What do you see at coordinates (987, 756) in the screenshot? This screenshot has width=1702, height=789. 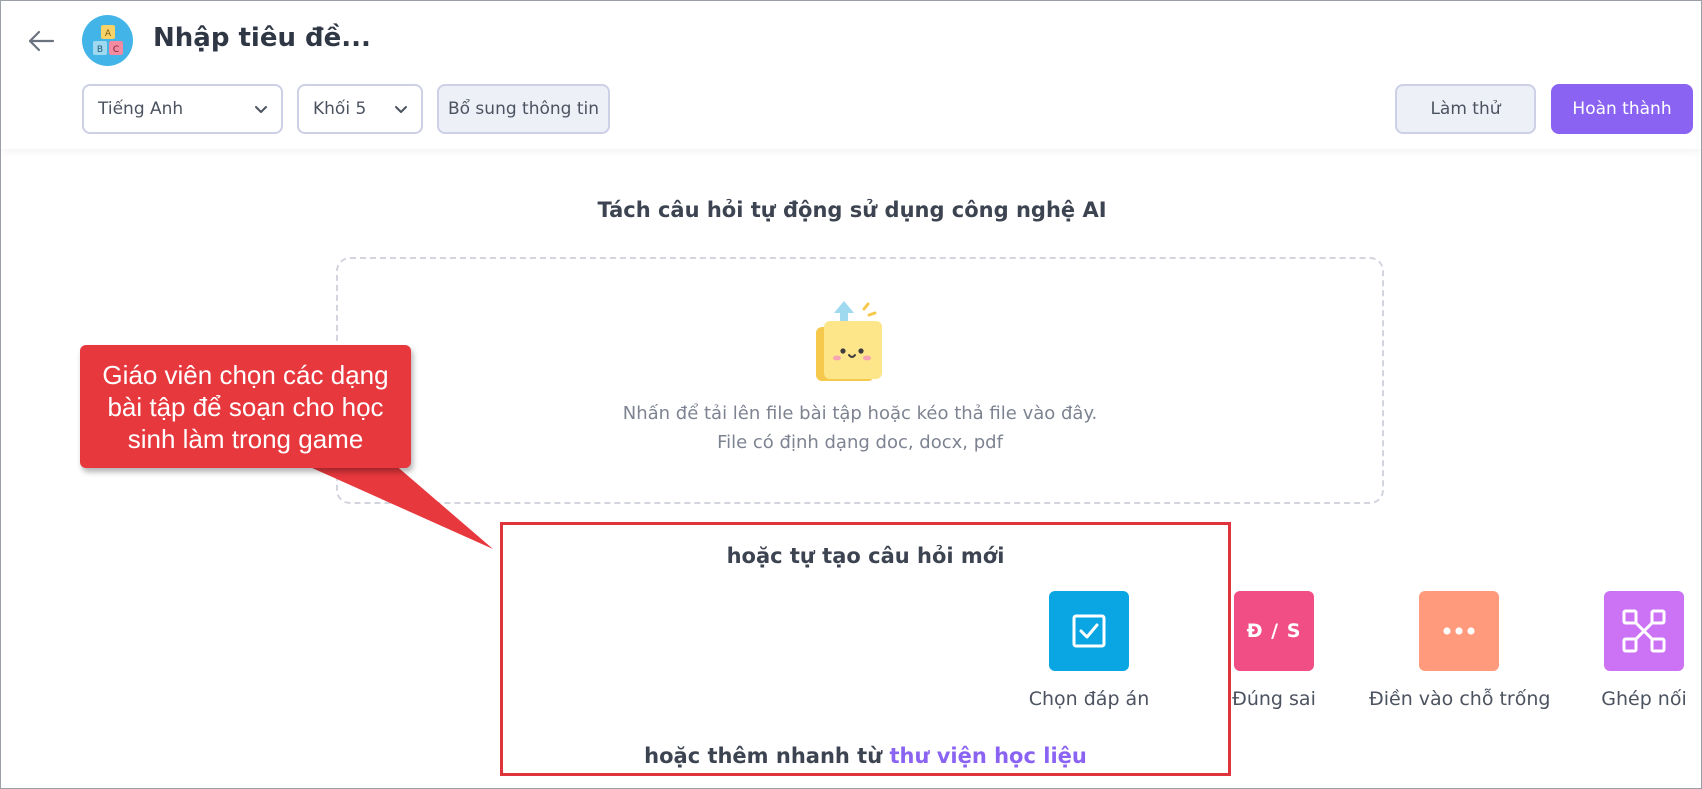 I see `library-link: thư viện học liệu` at bounding box center [987, 756].